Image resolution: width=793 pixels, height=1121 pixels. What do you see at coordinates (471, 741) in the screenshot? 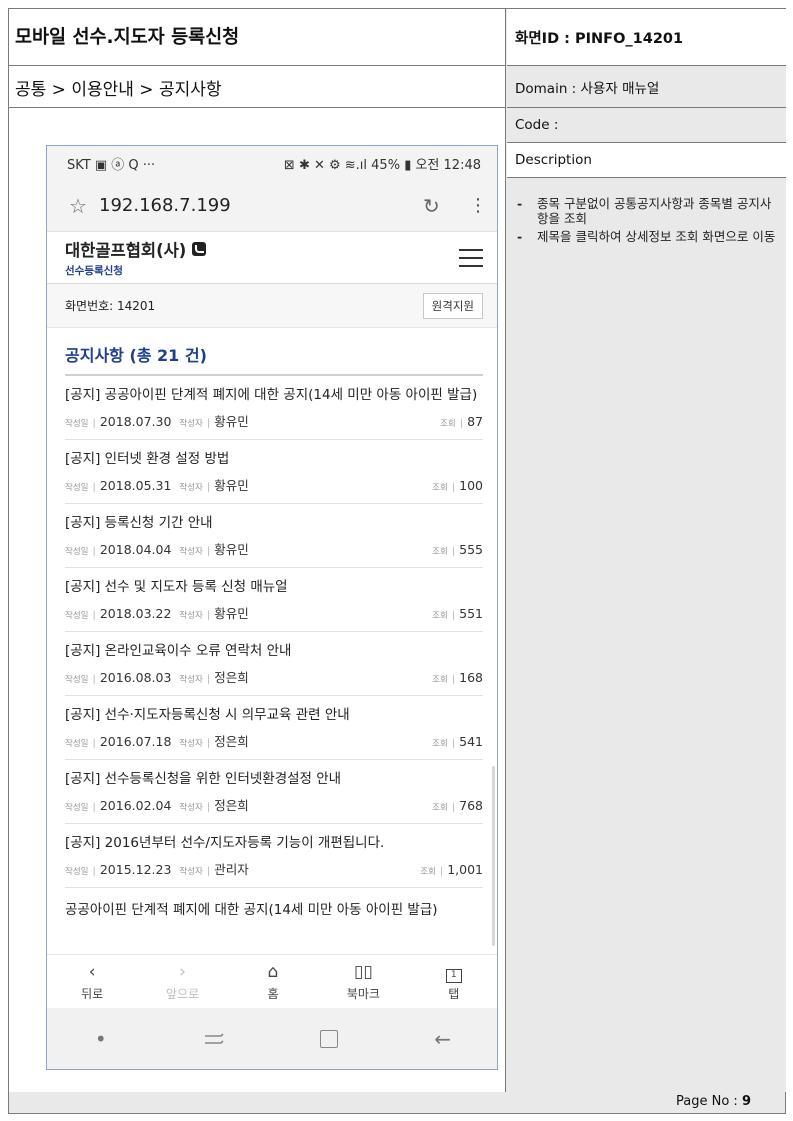
I see `notice-views: 541` at bounding box center [471, 741].